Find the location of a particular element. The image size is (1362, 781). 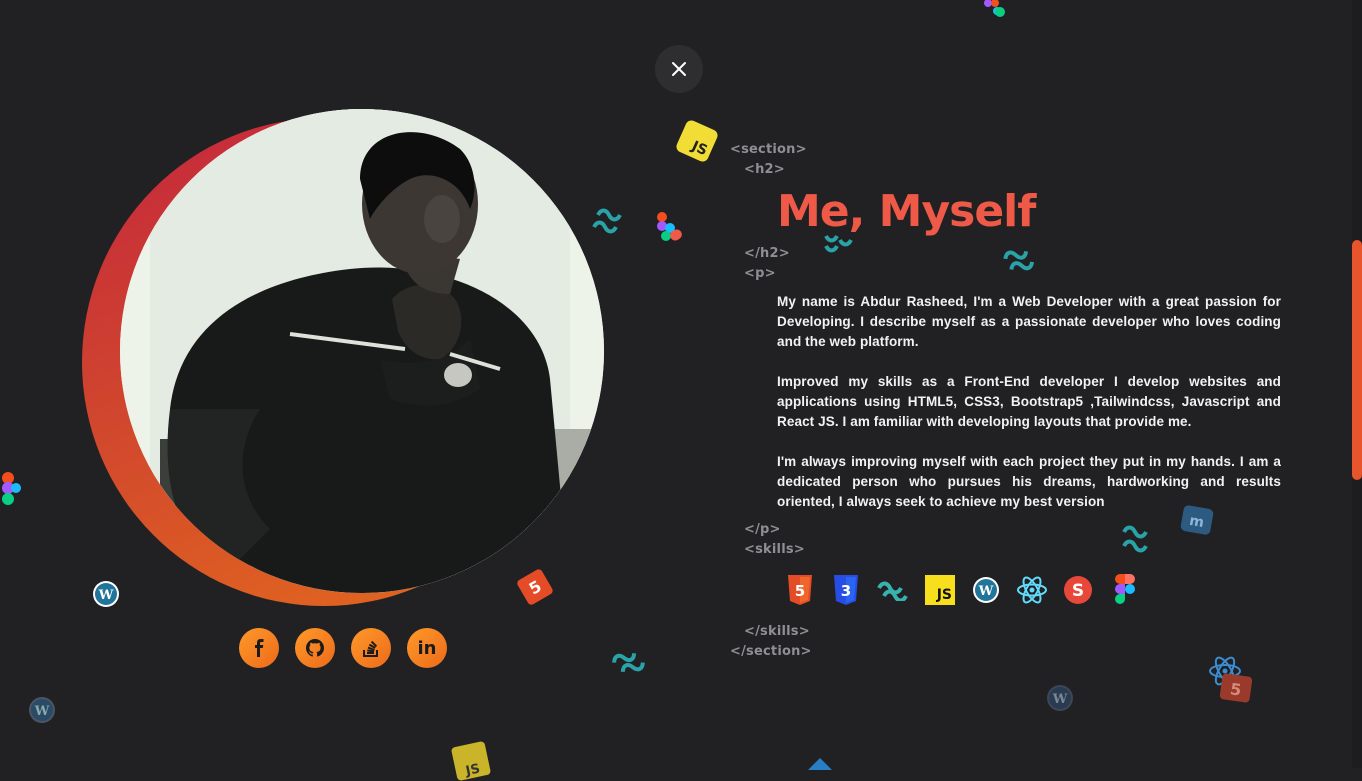

stackoverflow-button is located at coordinates (371, 648).